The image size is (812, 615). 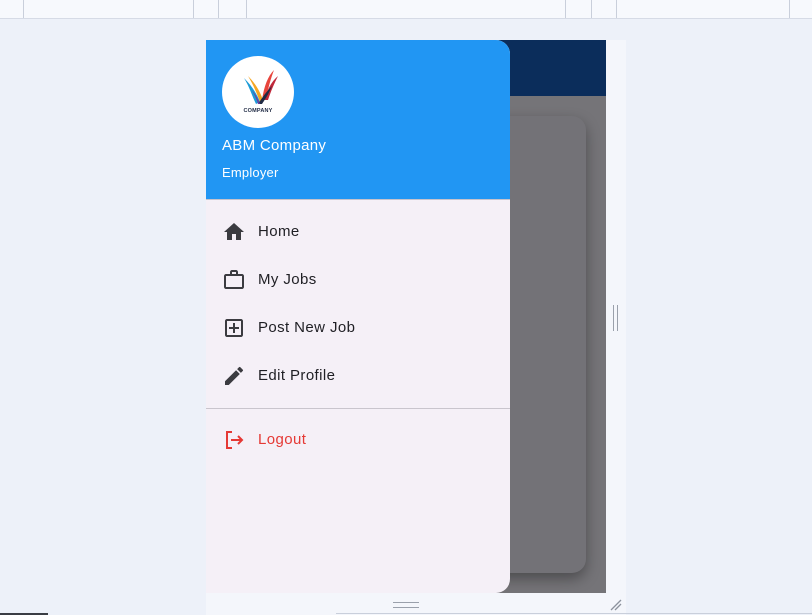 I want to click on menu-item-post-new-job: Post New Job, so click(x=358, y=328).